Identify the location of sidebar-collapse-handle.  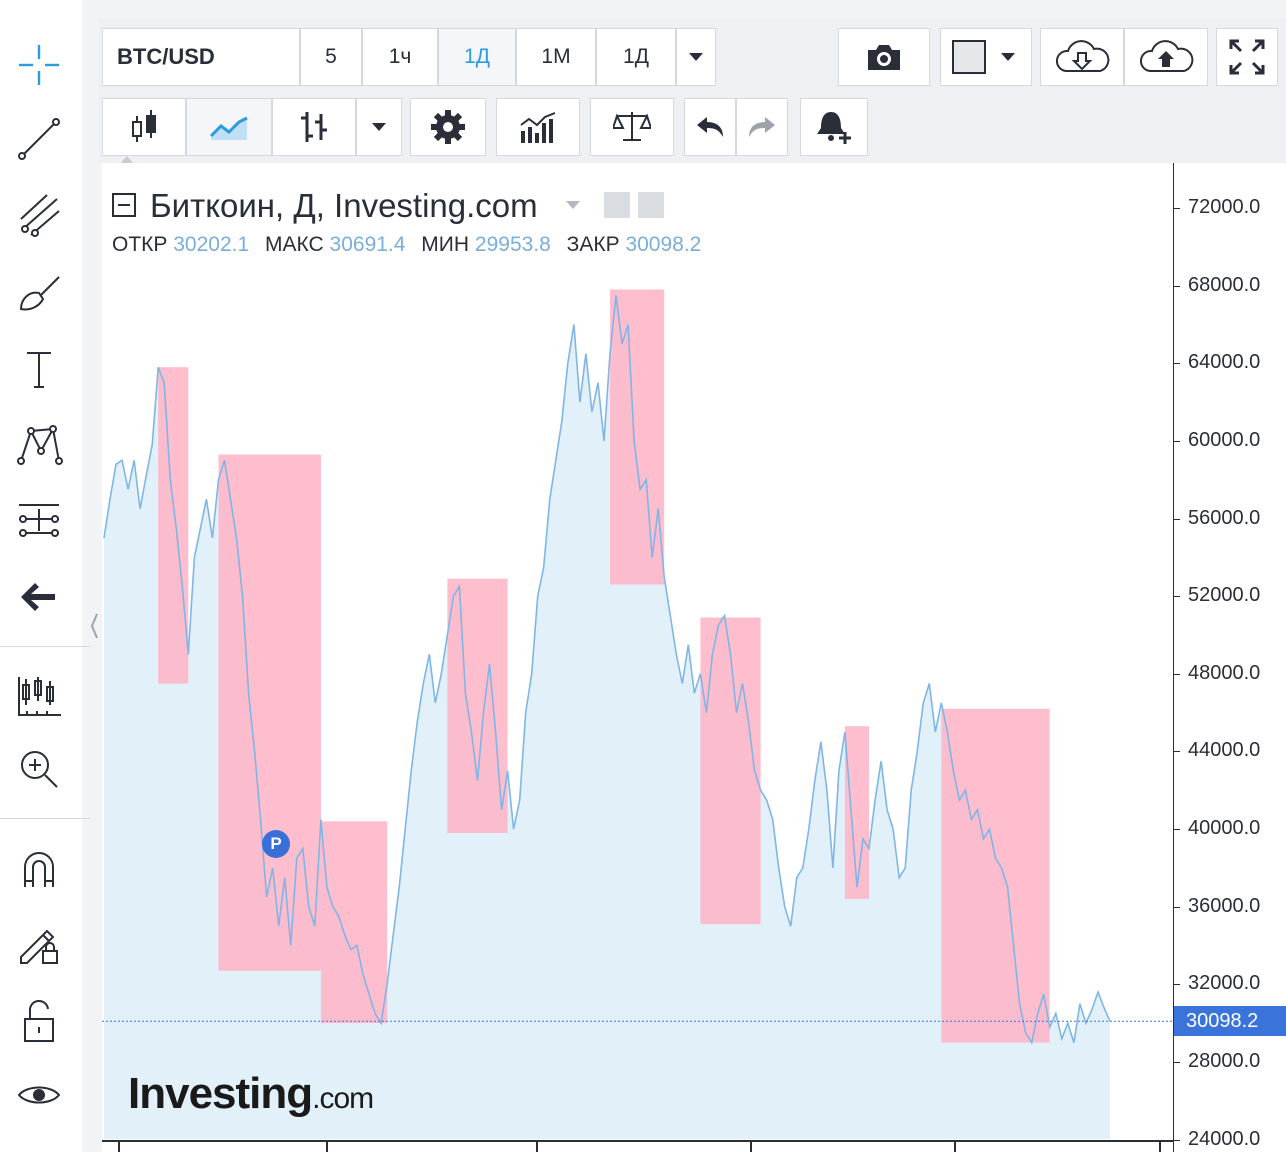
(94, 626).